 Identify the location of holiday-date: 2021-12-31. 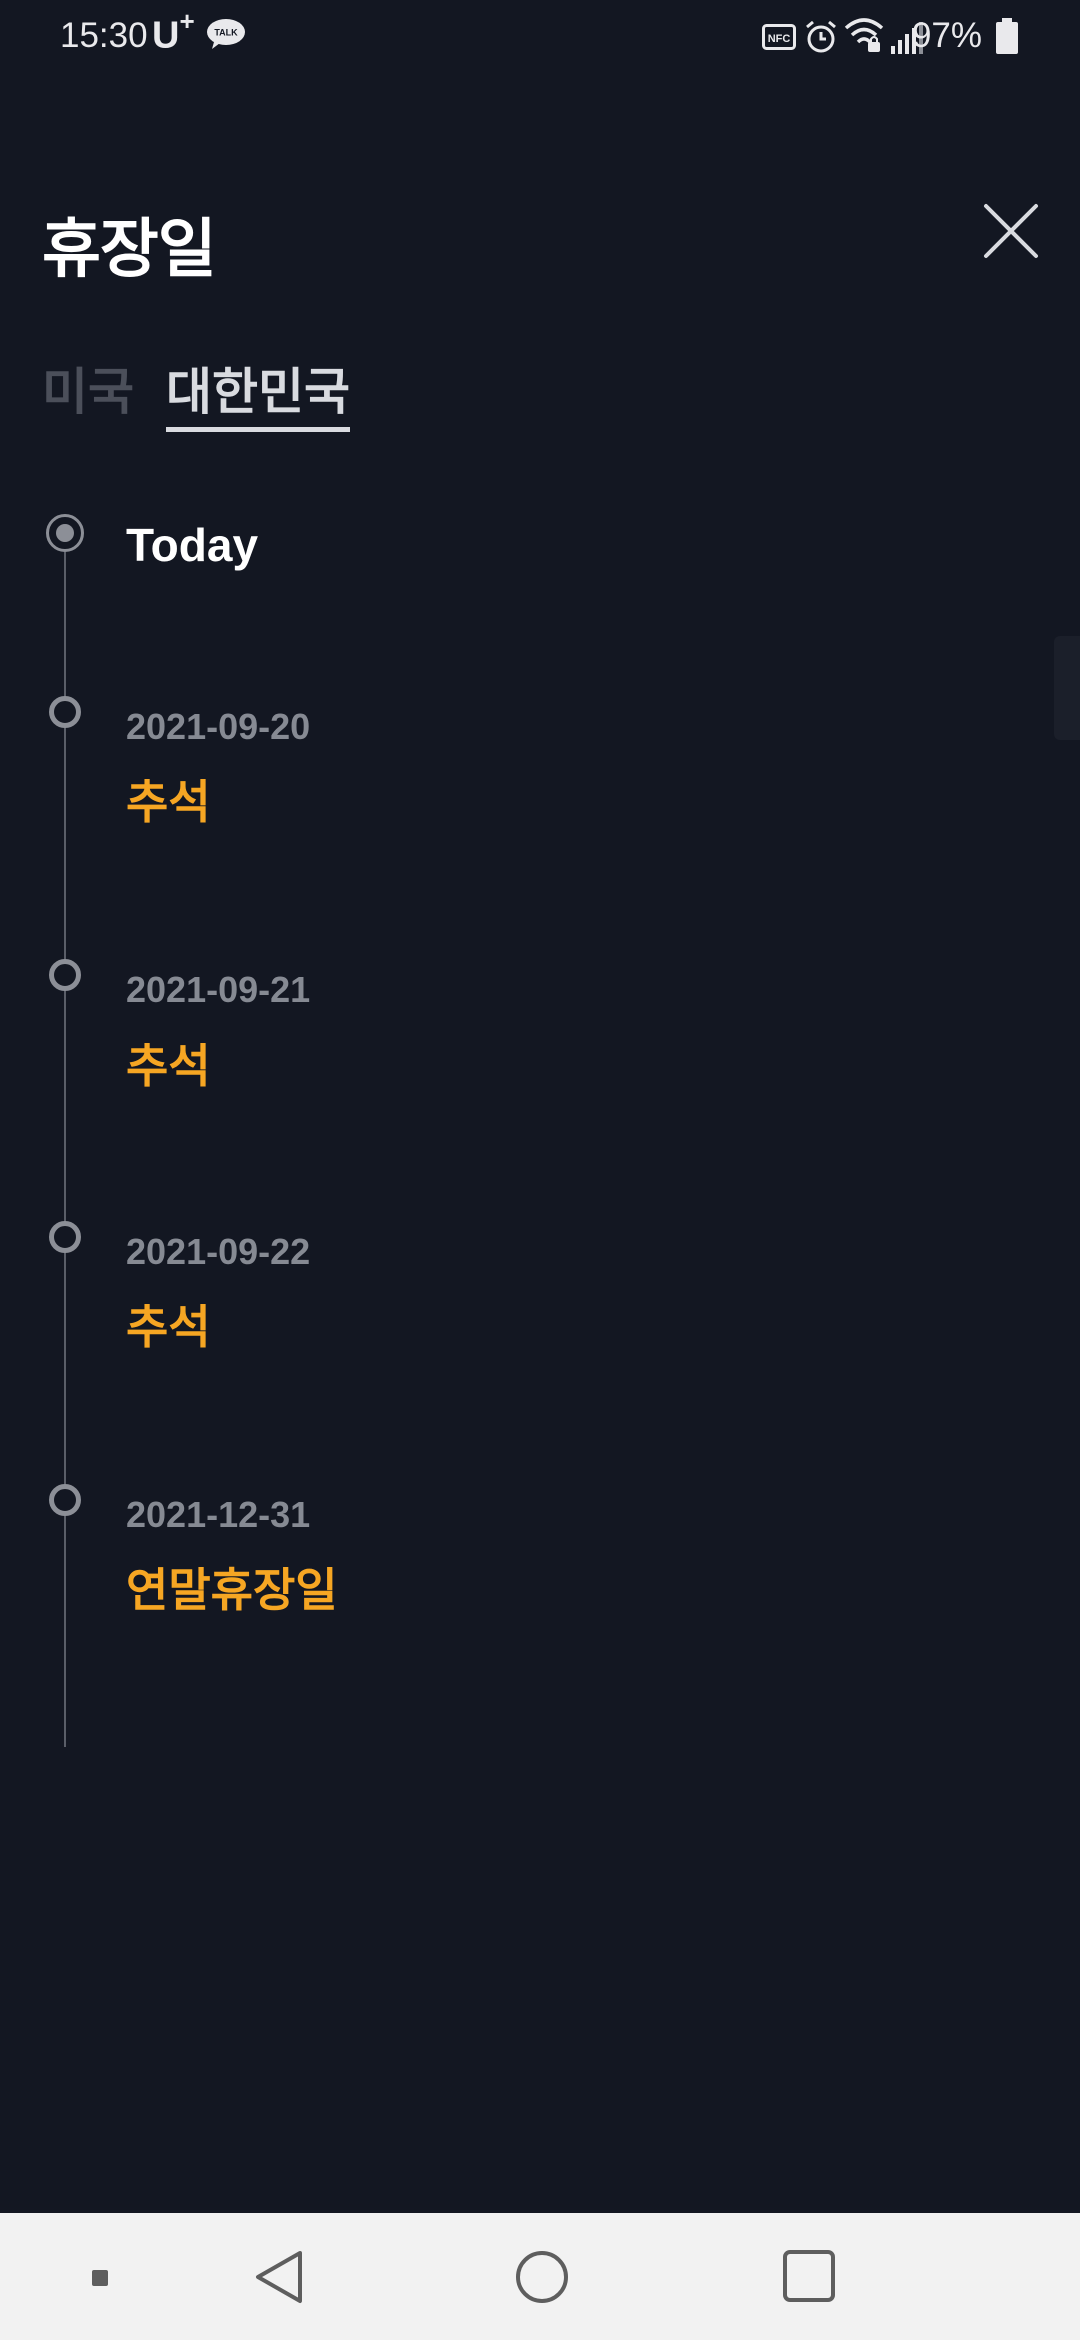
(218, 1514).